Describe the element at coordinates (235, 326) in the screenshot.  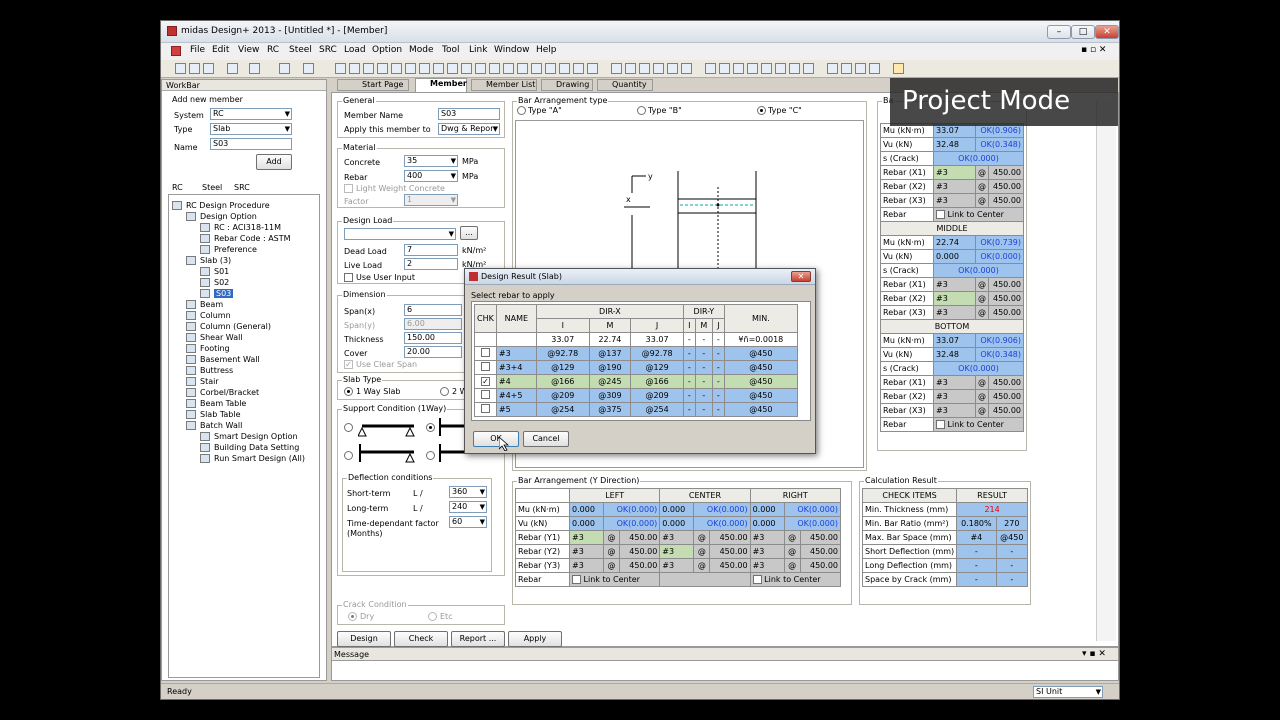
I see `tree-item: Column (General)` at that location.